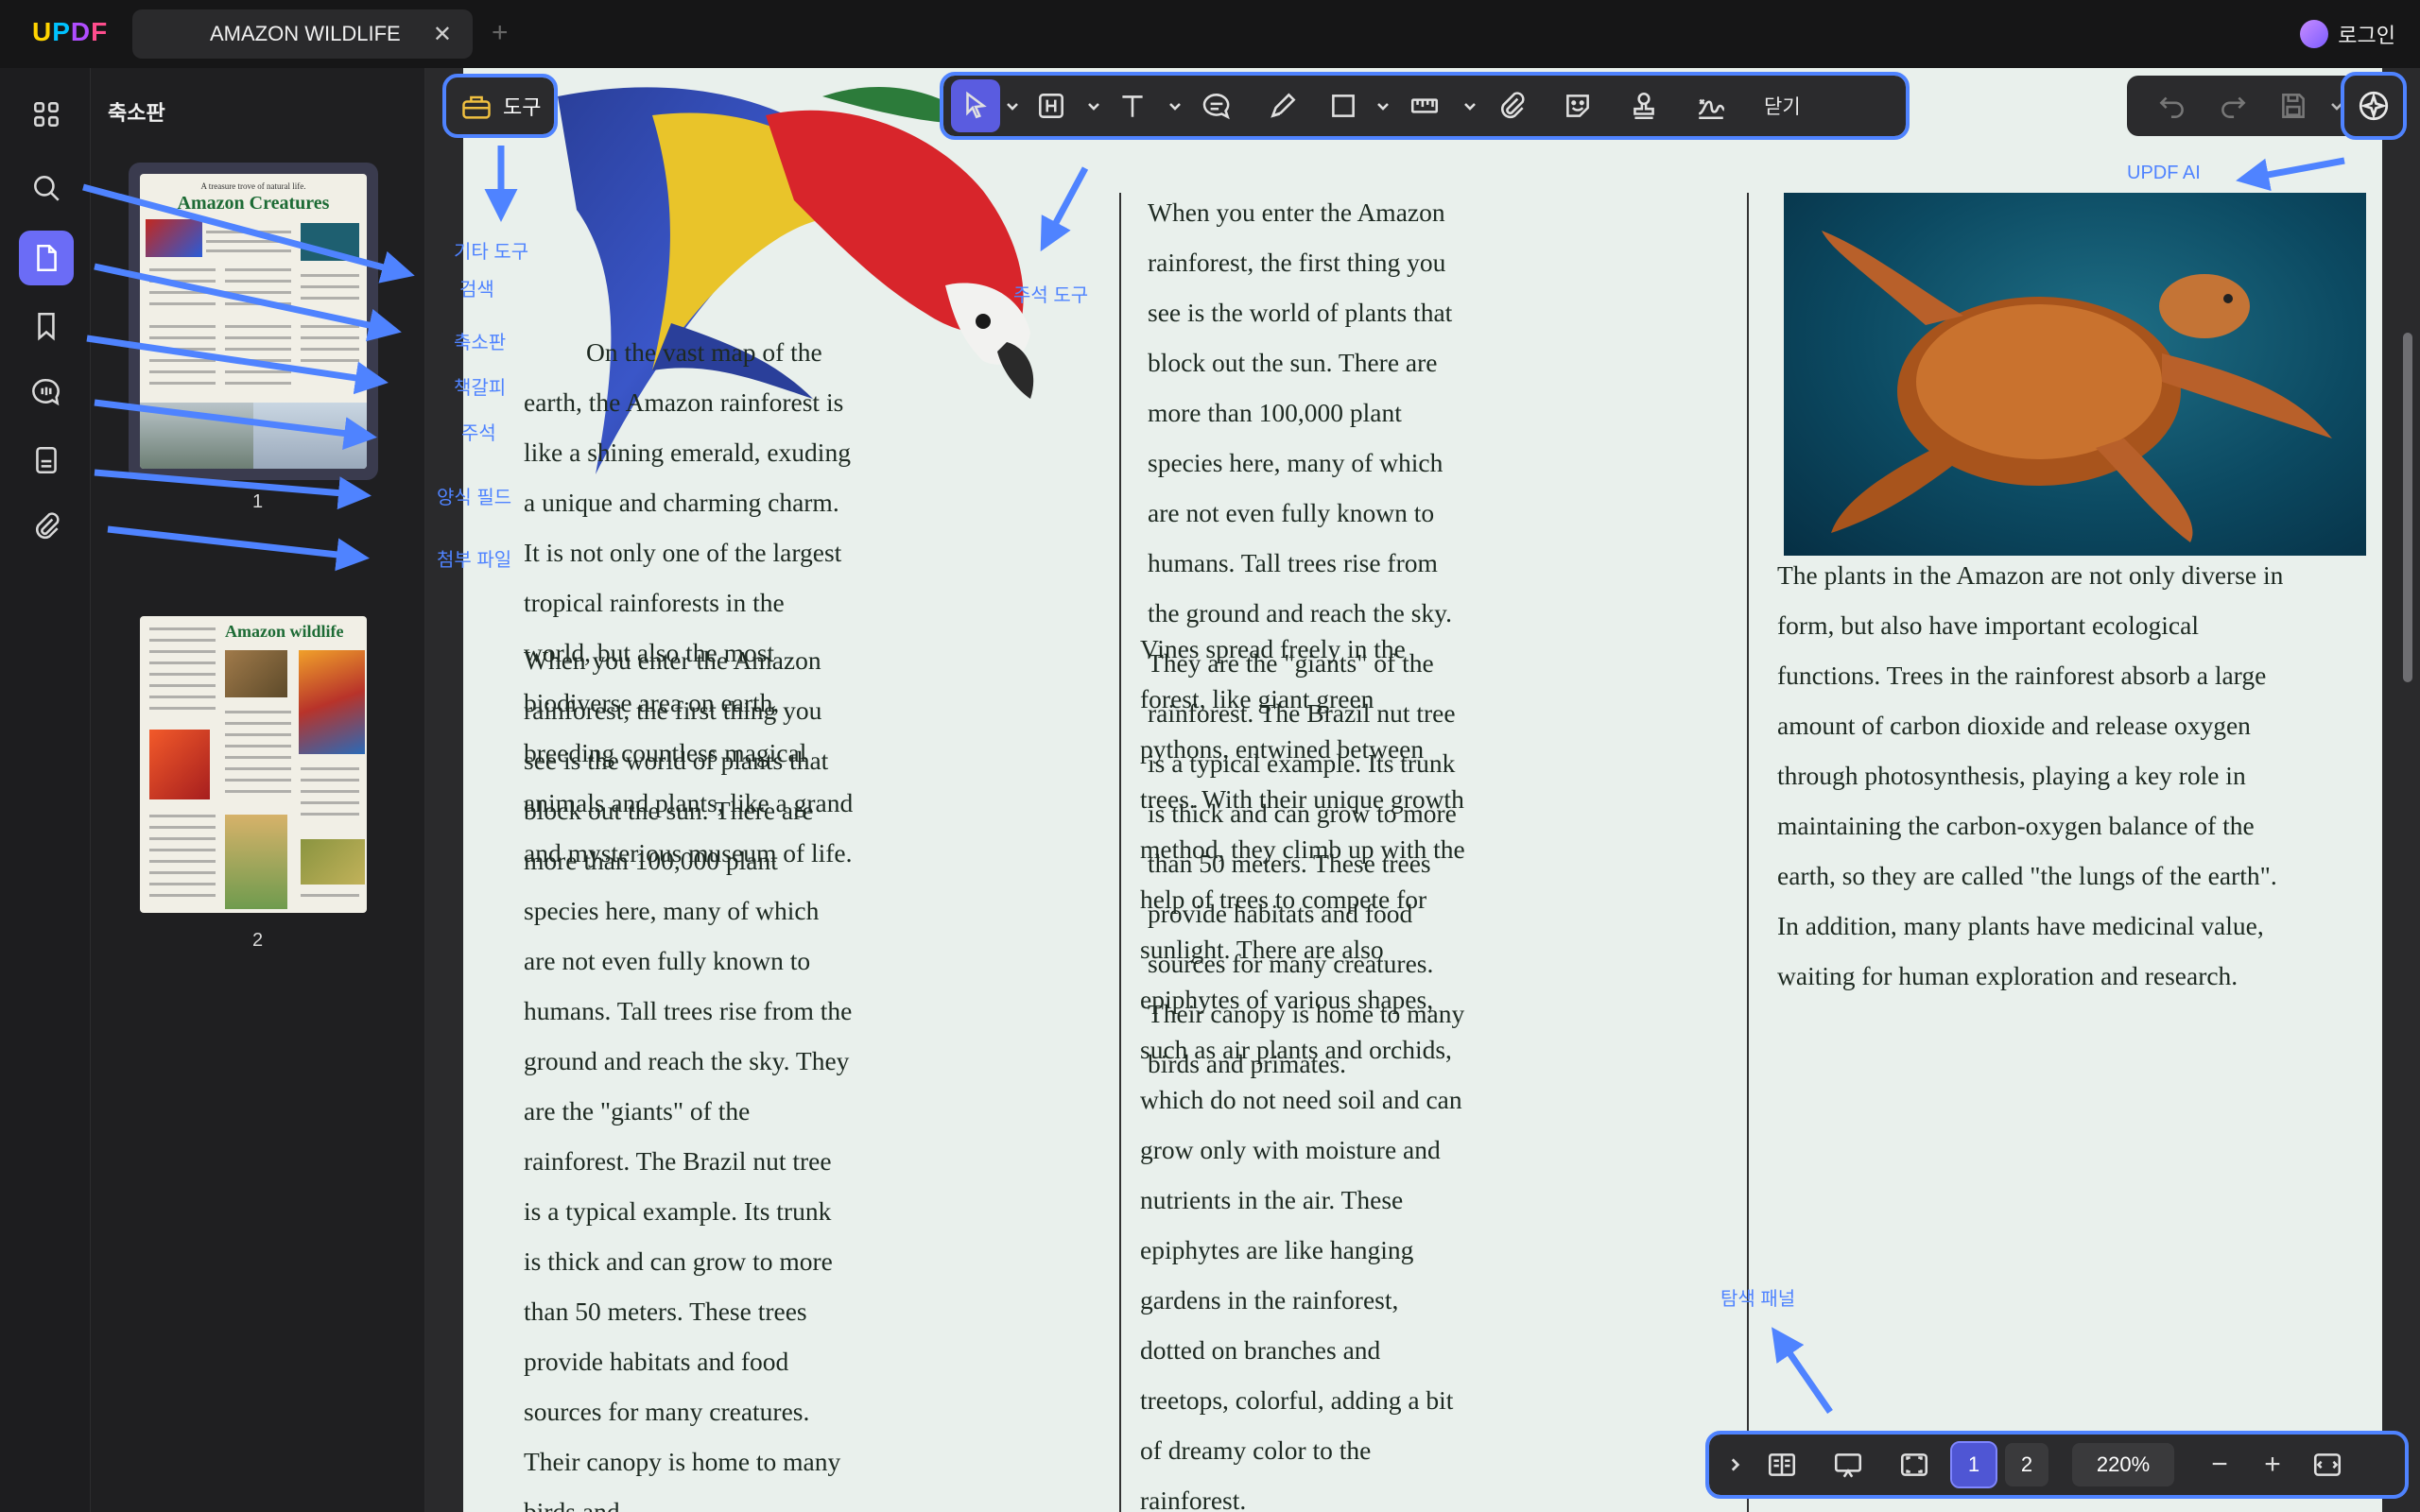 This screenshot has width=2420, height=1512. I want to click on annotation-toolbar: 닫기, so click(1425, 106).